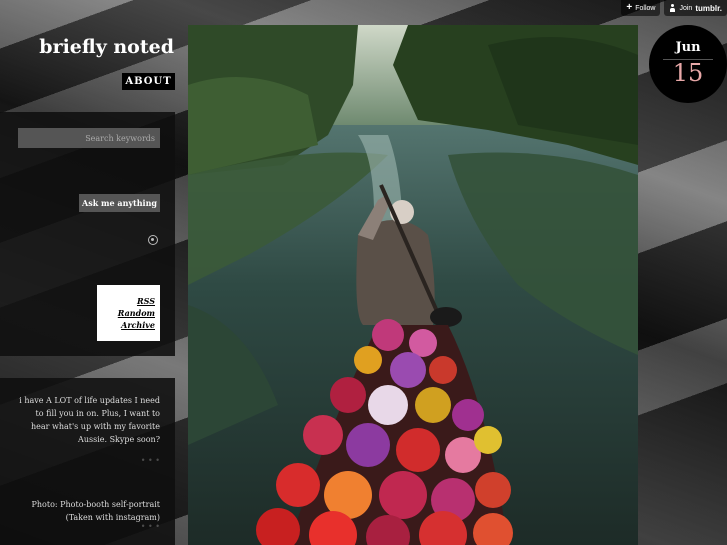 The image size is (727, 545). I want to click on circle-icon, so click(153, 240).